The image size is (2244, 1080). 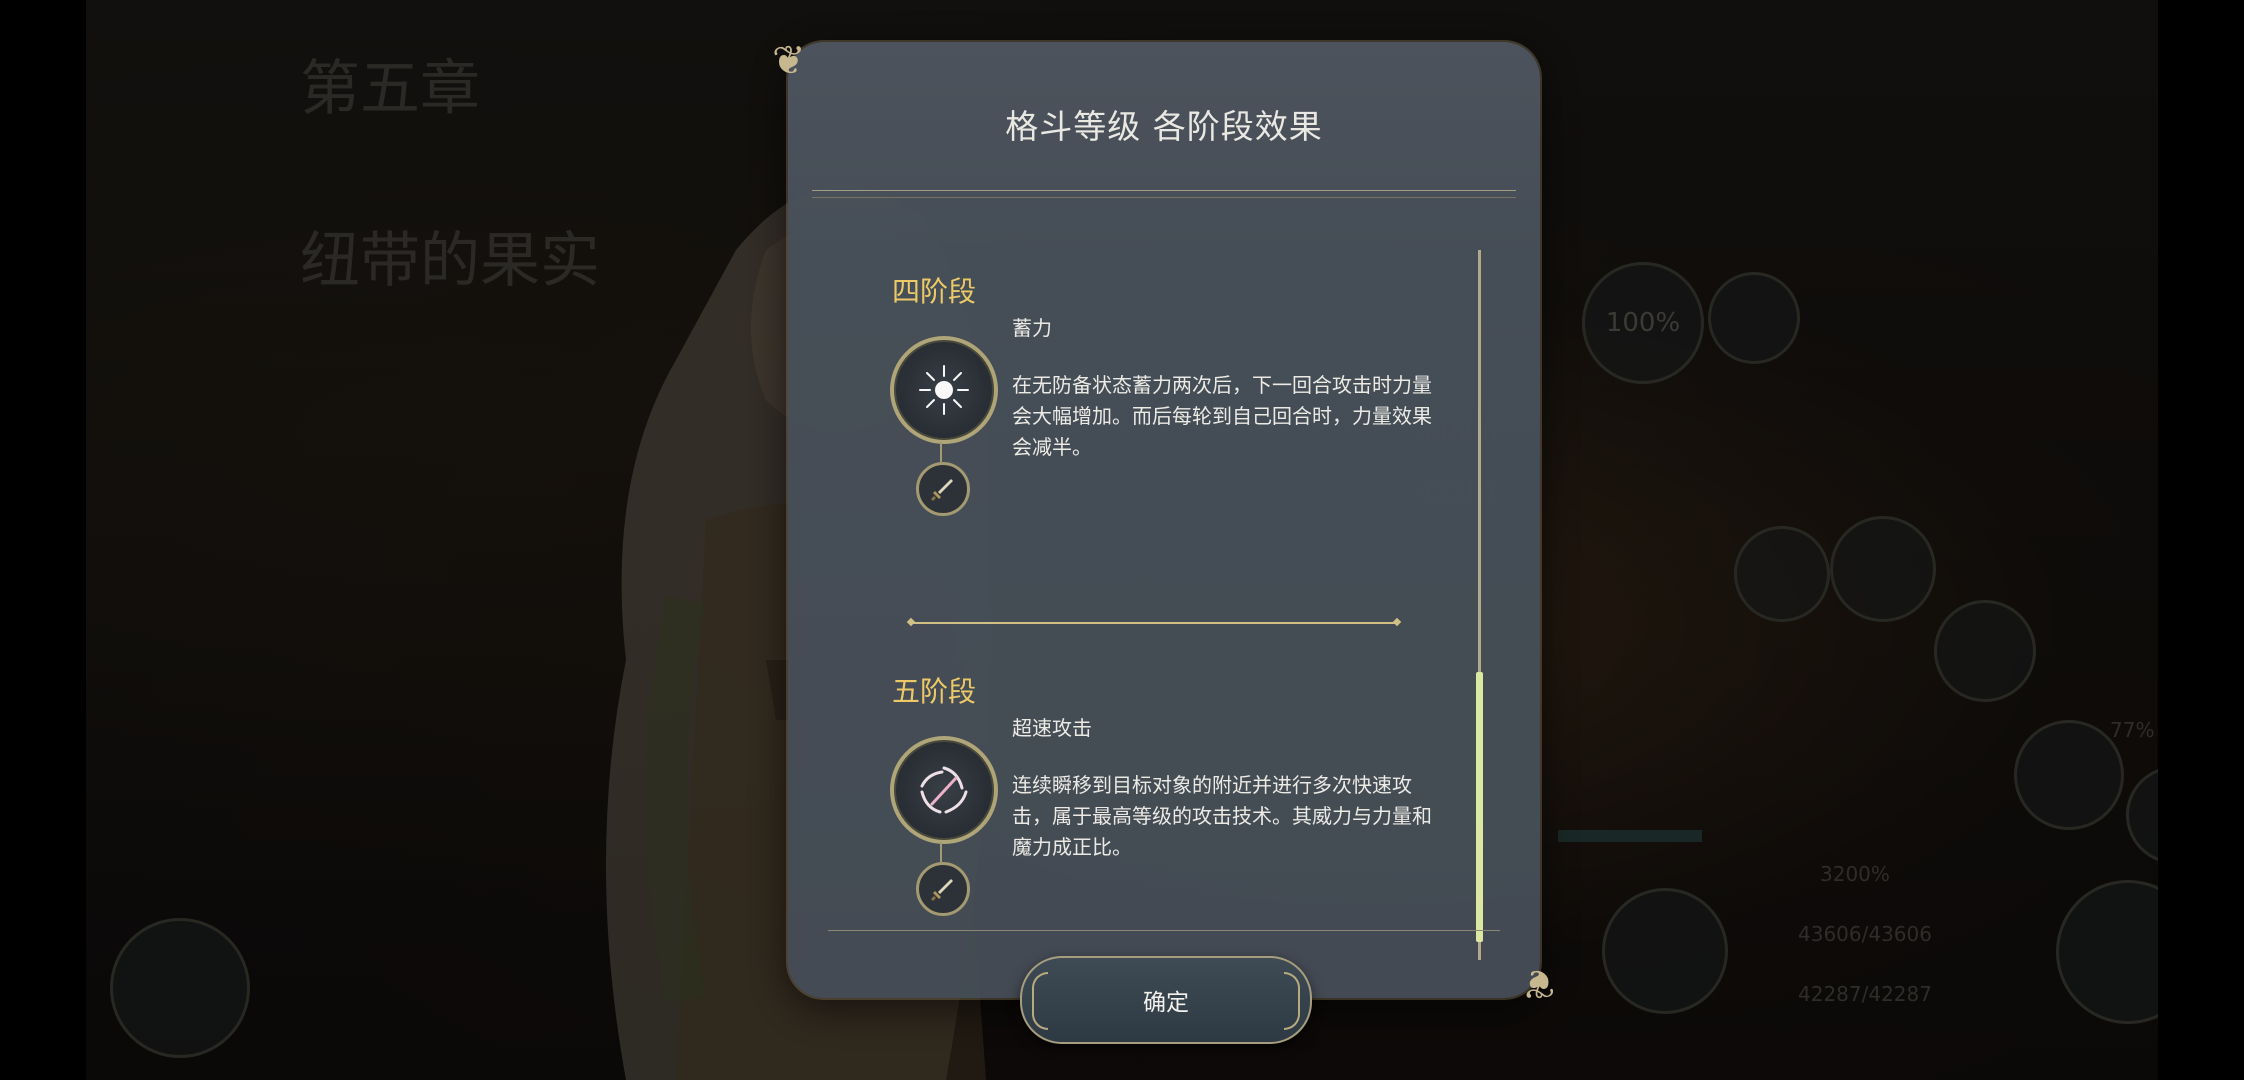 What do you see at coordinates (1166, 1003) in the screenshot?
I see `confirm-button-label: 确定` at bounding box center [1166, 1003].